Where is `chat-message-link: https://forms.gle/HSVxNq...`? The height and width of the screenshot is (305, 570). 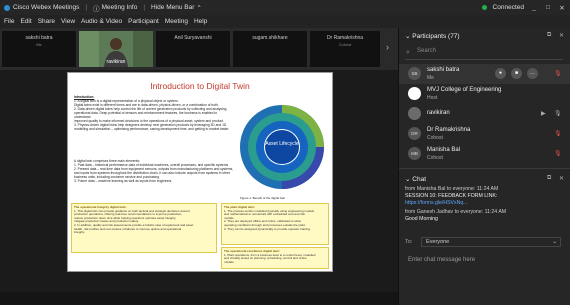
chat-message-link: https://forms.gle/HSVxNq... is located at coordinates (436, 203).